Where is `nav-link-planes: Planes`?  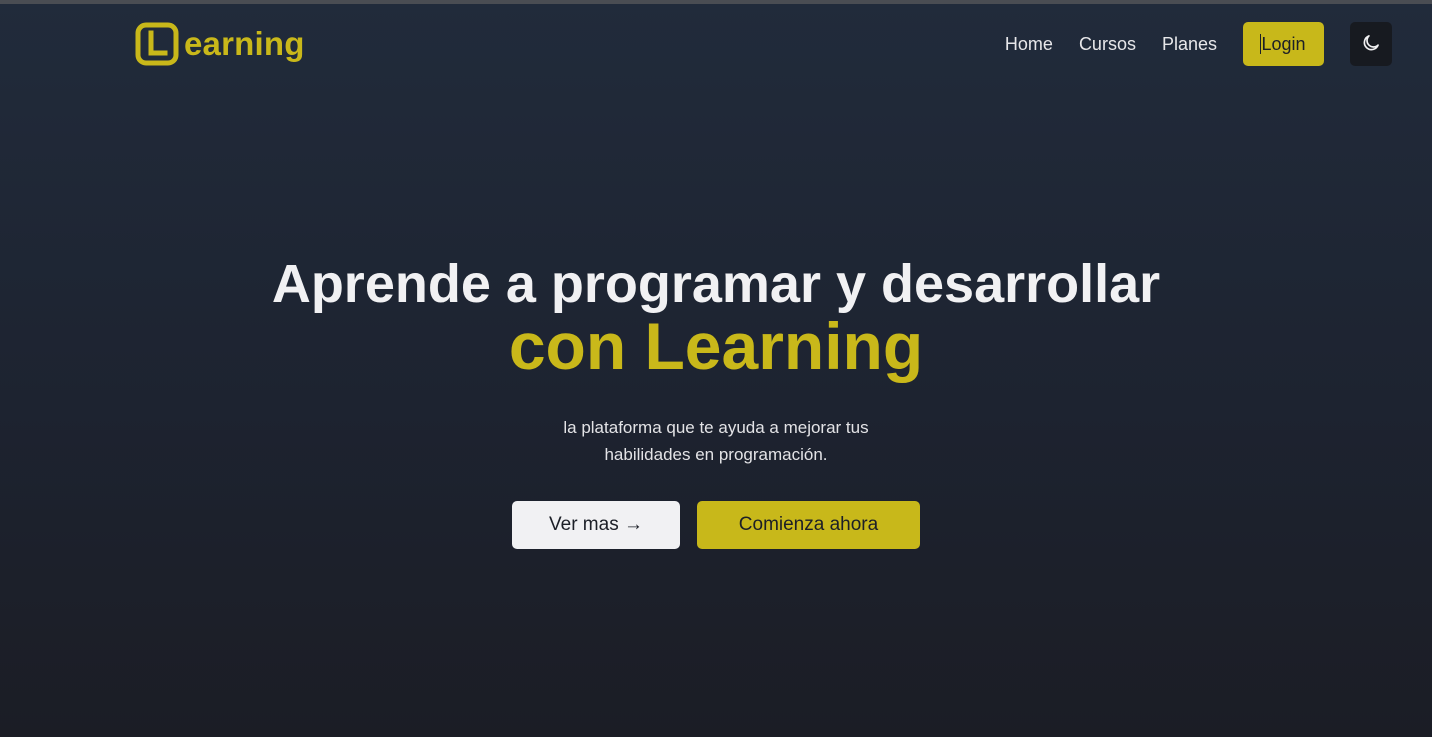 nav-link-planes: Planes is located at coordinates (1189, 44).